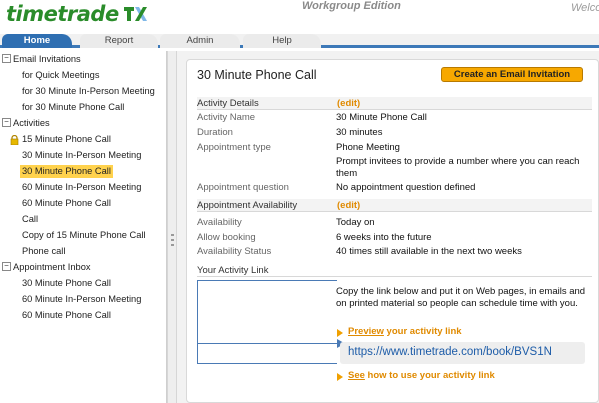 The width and height of the screenshot is (599, 403). I want to click on preview-link-anchor: Preview, so click(366, 331).